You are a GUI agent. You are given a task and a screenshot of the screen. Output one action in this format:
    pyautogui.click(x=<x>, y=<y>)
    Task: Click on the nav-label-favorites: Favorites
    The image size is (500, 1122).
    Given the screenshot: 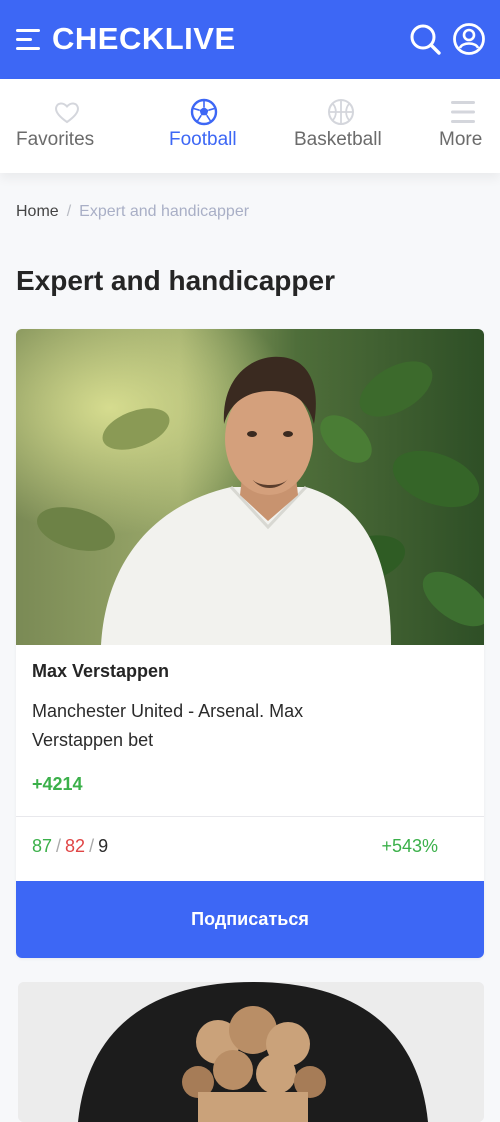 What is the action you would take?
    pyautogui.click(x=55, y=139)
    